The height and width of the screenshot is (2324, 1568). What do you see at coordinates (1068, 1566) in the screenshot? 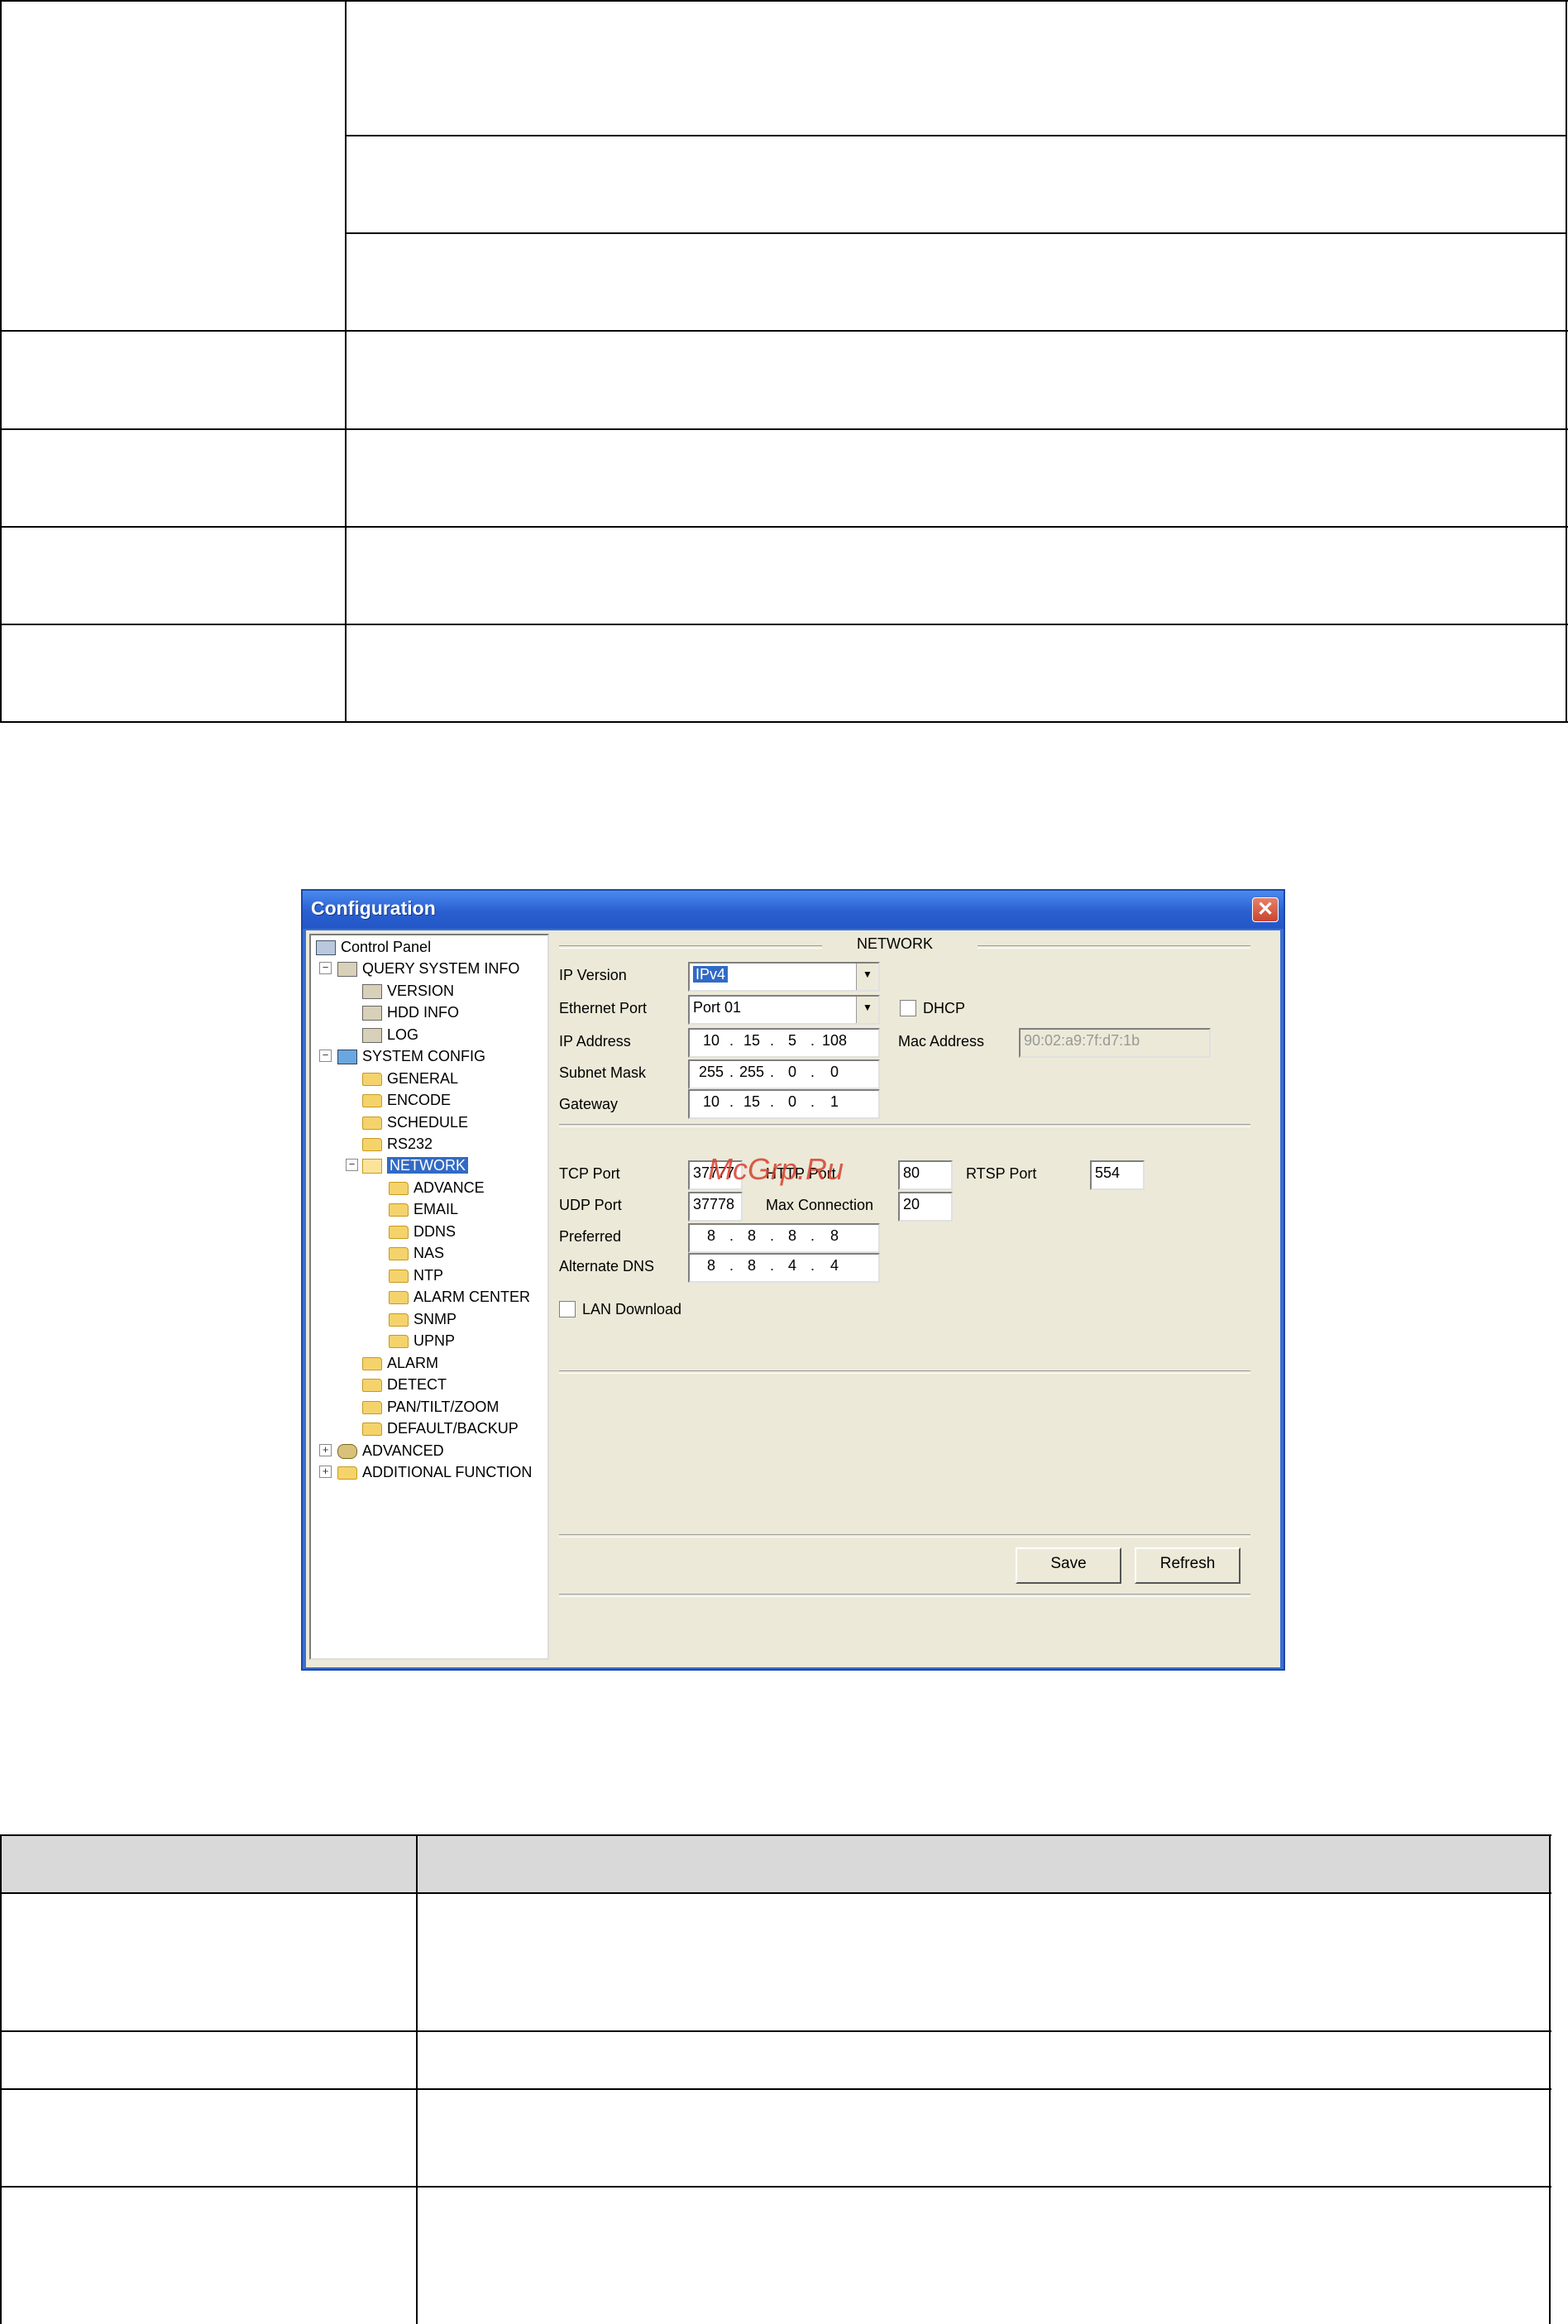
I see `save-button: Save` at bounding box center [1068, 1566].